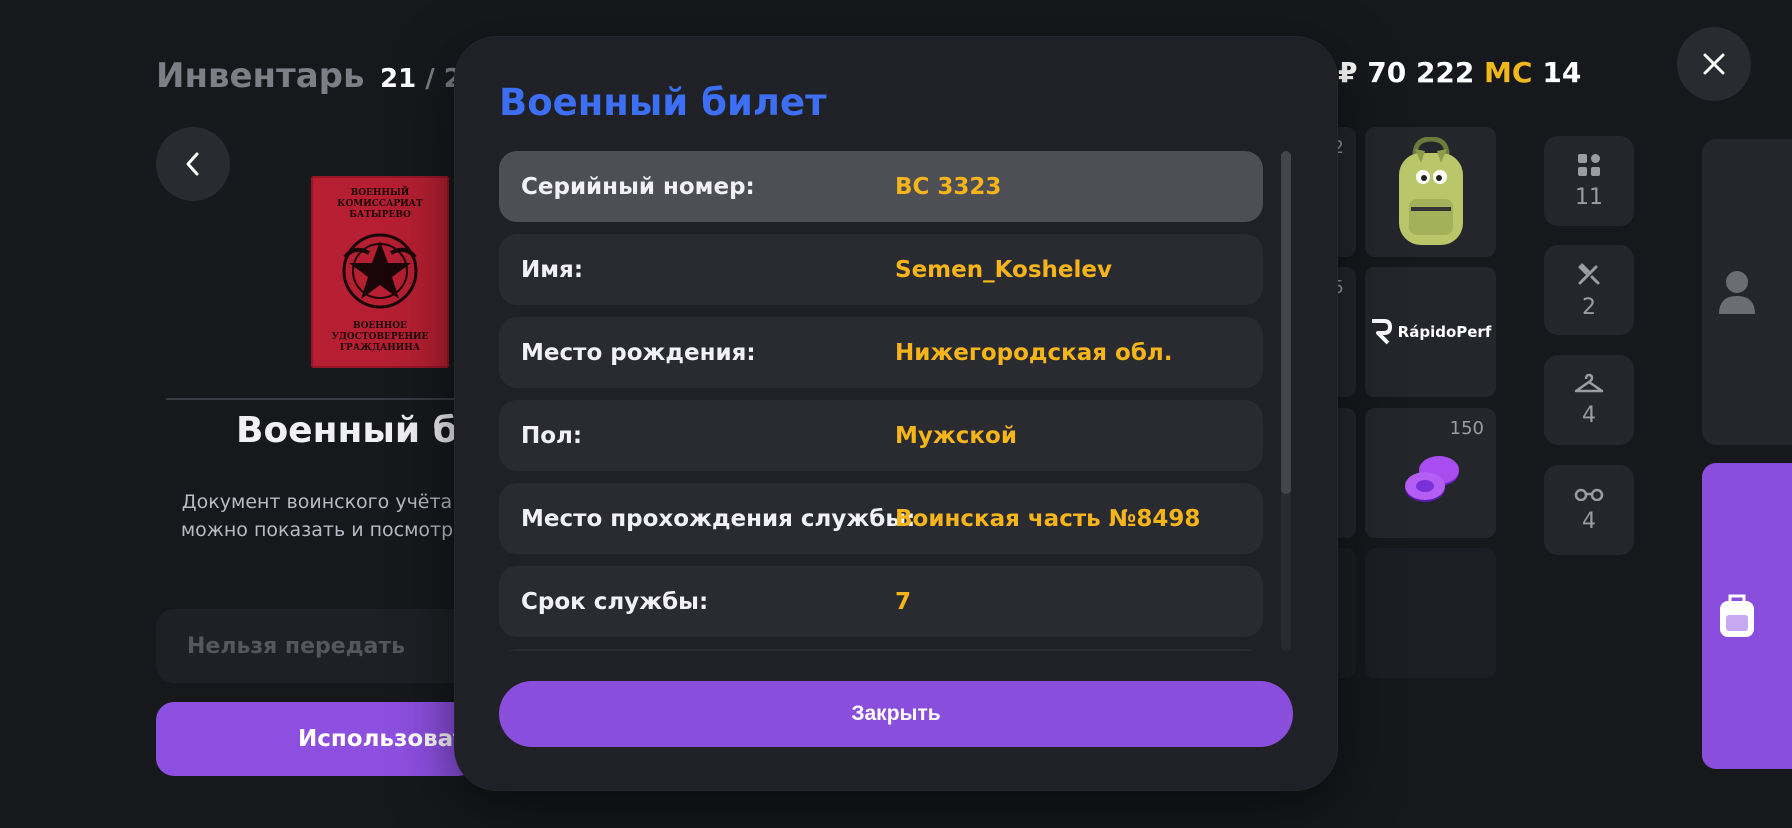 The height and width of the screenshot is (828, 1792). I want to click on close-inventory-button, so click(1714, 64).